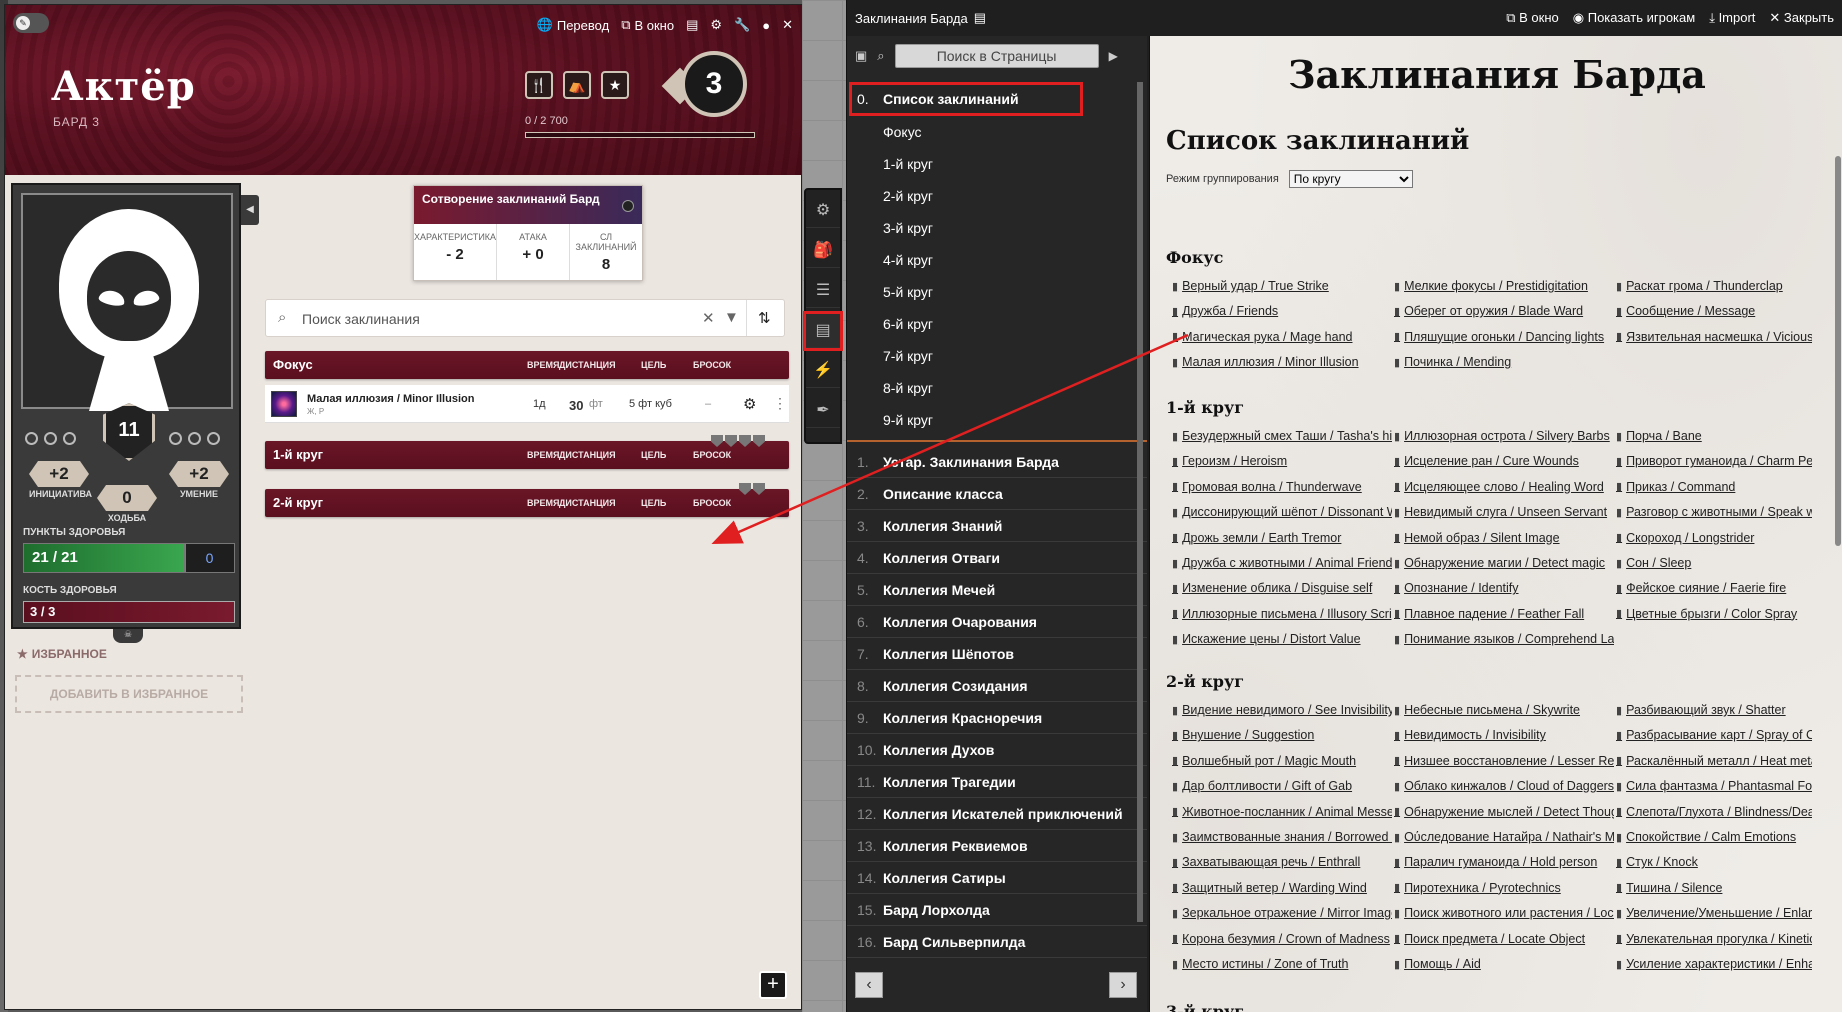 The width and height of the screenshot is (1842, 1012). I want to click on search-icon: ⌕, so click(880, 56).